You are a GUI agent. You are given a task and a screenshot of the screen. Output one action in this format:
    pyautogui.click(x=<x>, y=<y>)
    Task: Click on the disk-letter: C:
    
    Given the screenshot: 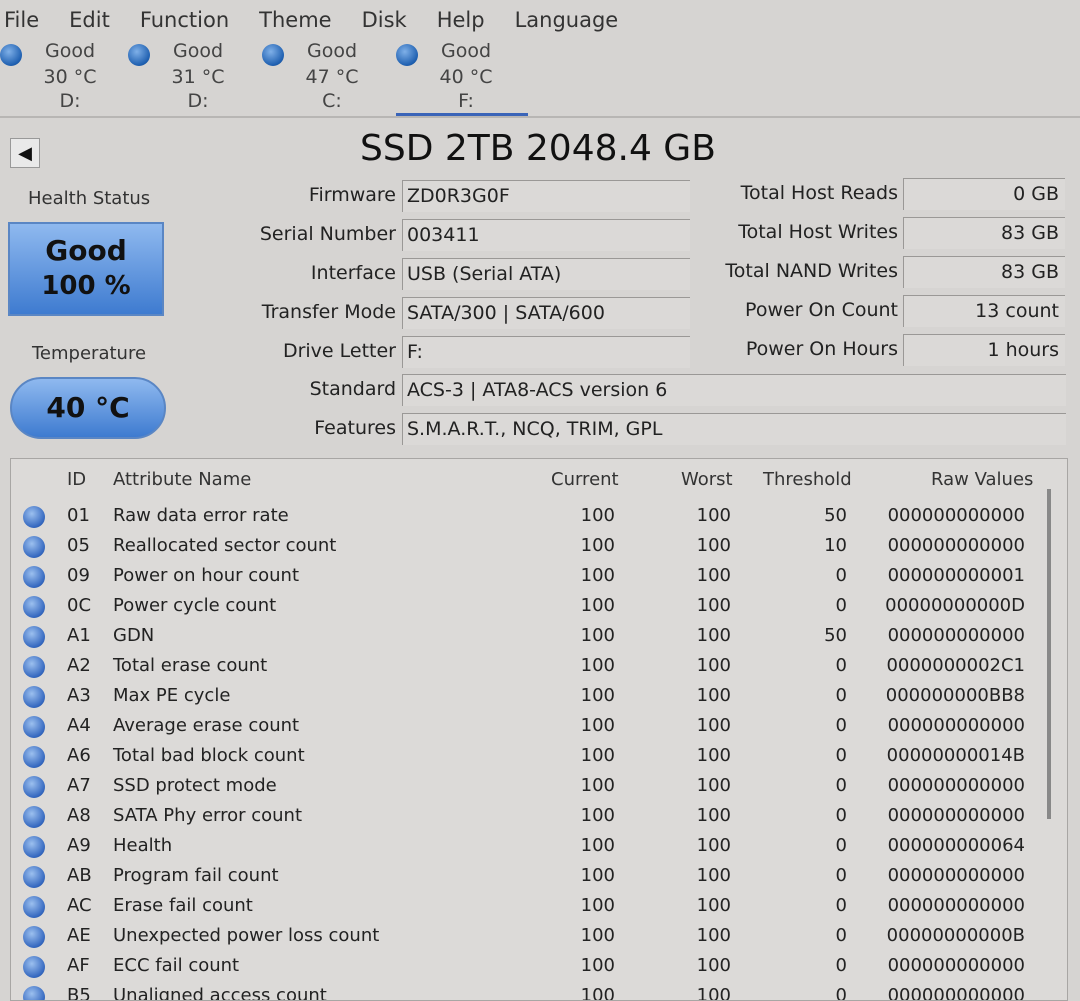 What is the action you would take?
    pyautogui.click(x=332, y=101)
    